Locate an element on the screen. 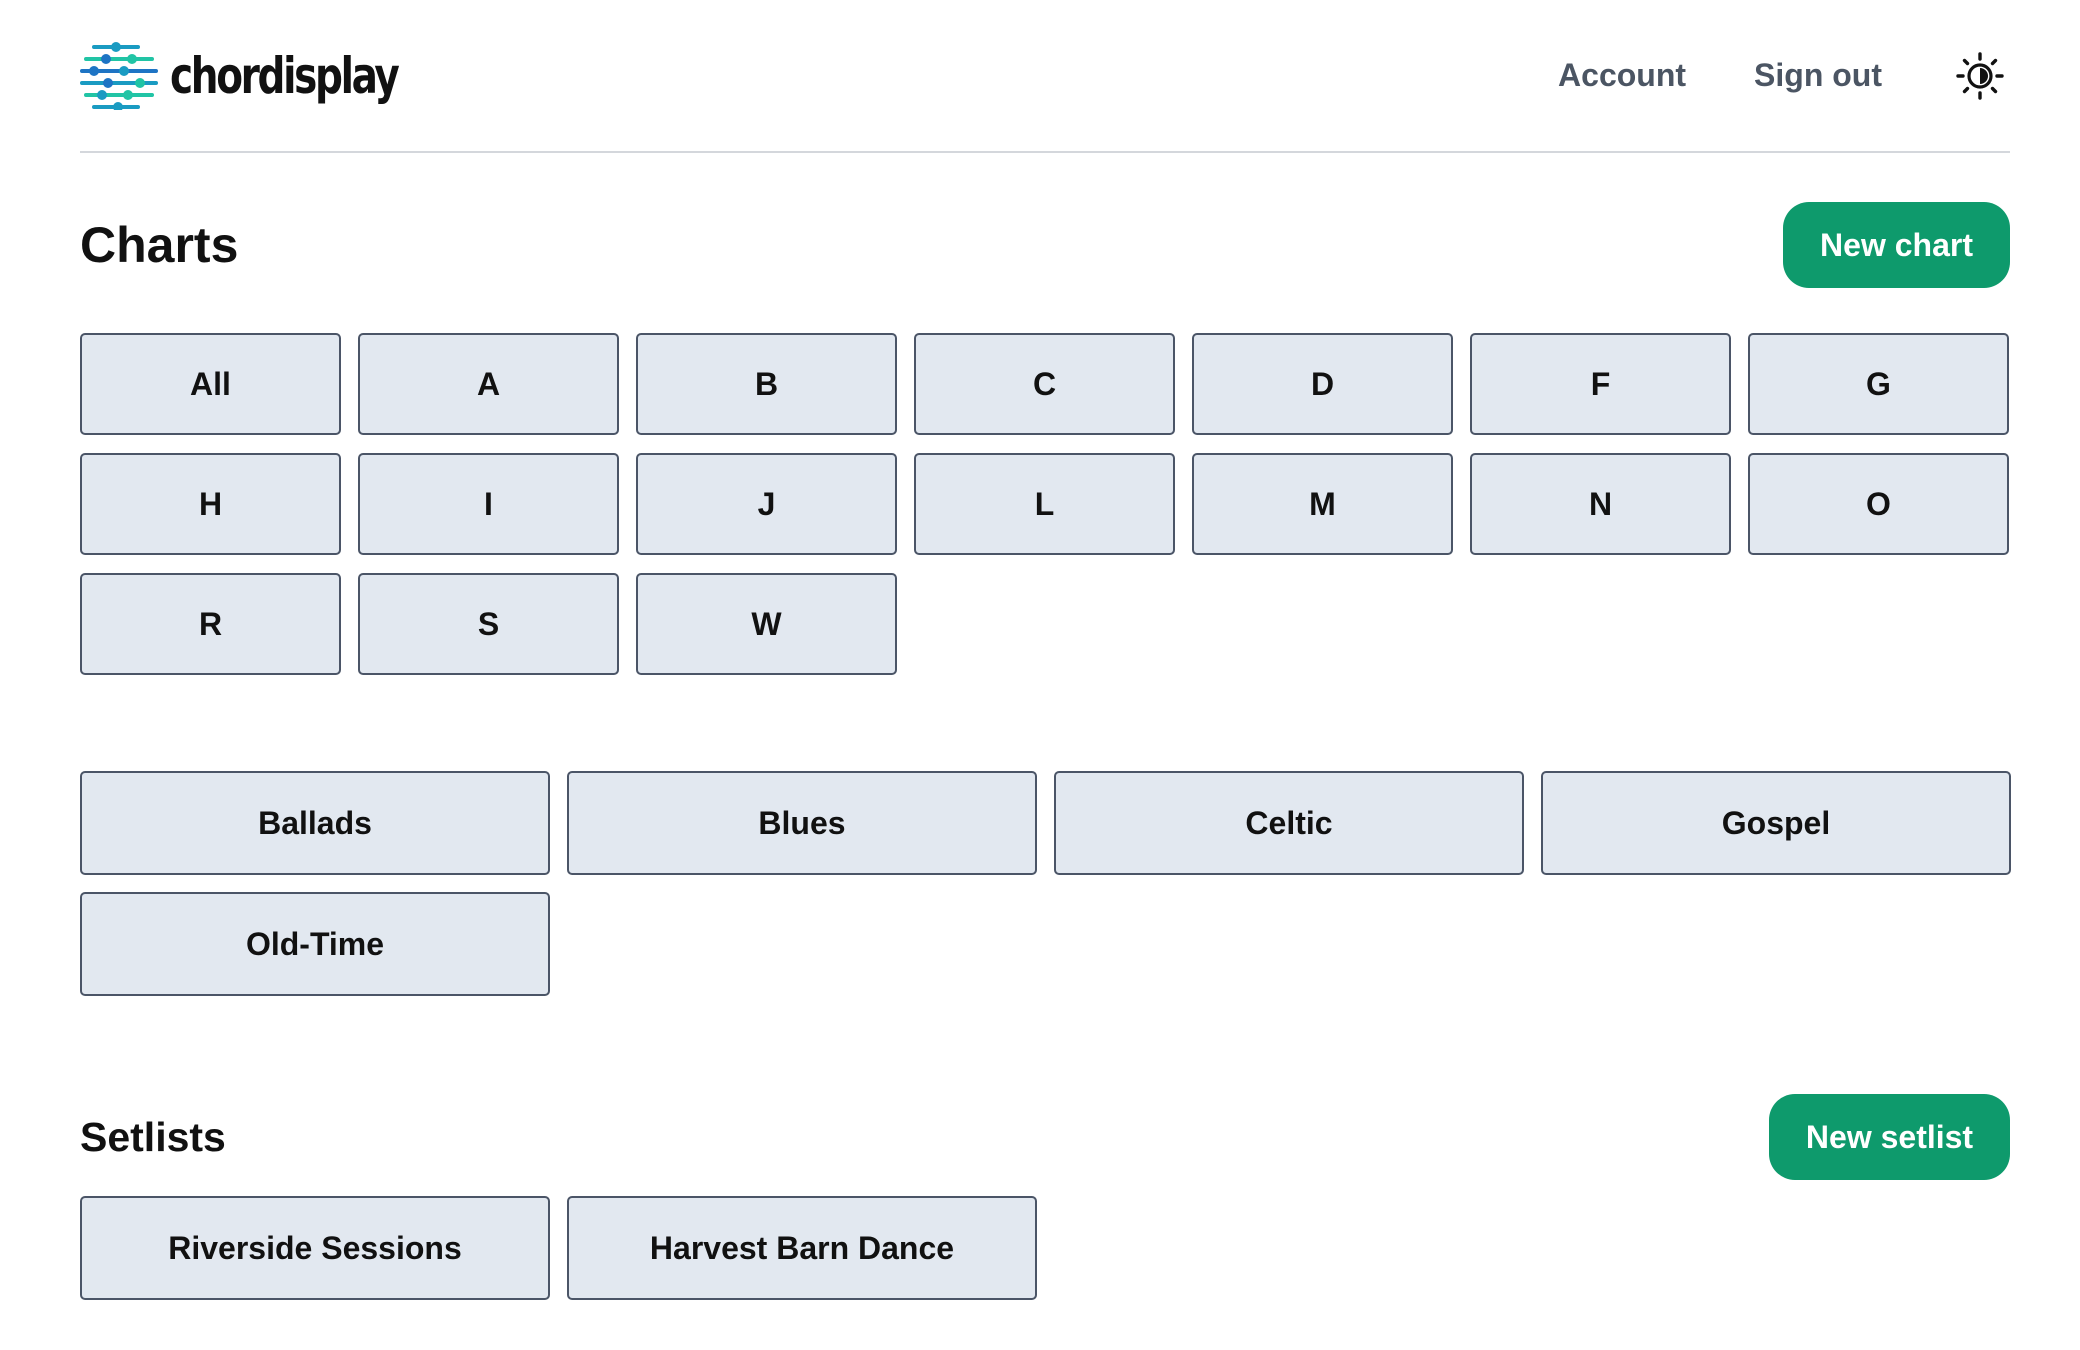 The image size is (2080, 1350). letter-filter-i: I is located at coordinates (488, 504).